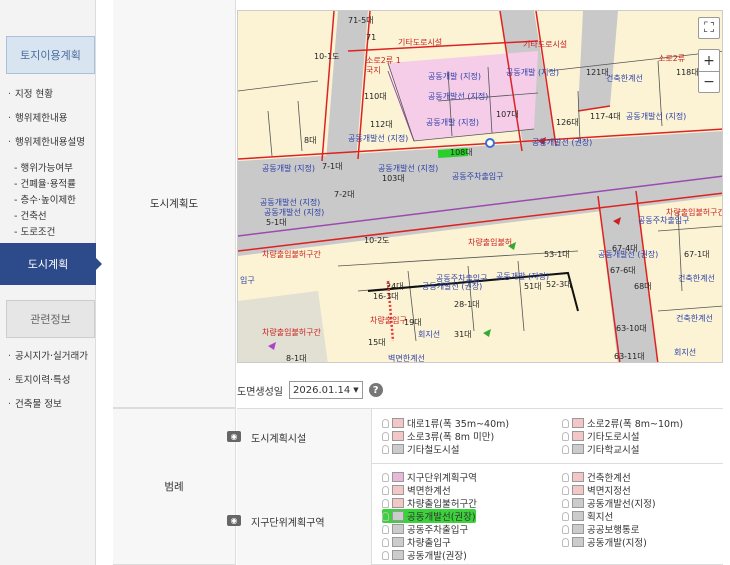 This screenshot has height=565, width=730. What do you see at coordinates (709, 82) in the screenshot?
I see `zoom-out-button: −` at bounding box center [709, 82].